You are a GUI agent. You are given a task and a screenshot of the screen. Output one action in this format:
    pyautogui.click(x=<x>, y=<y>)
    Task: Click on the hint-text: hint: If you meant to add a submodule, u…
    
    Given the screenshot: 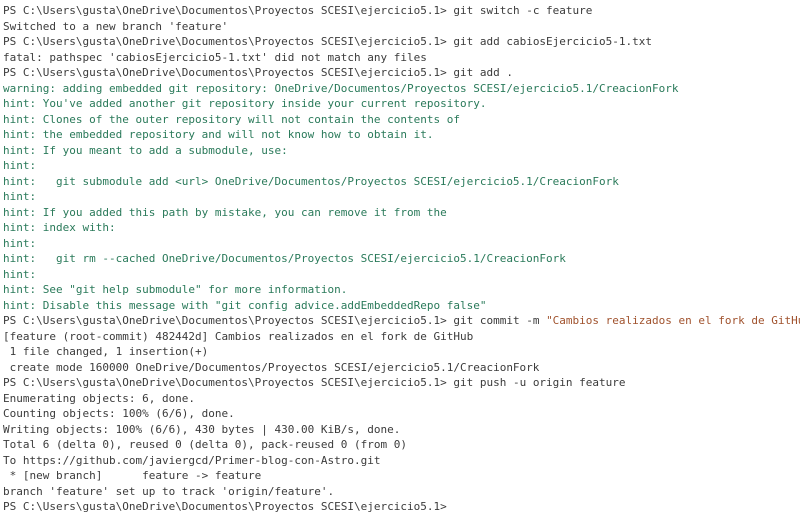 What is the action you would take?
    pyautogui.click(x=145, y=150)
    